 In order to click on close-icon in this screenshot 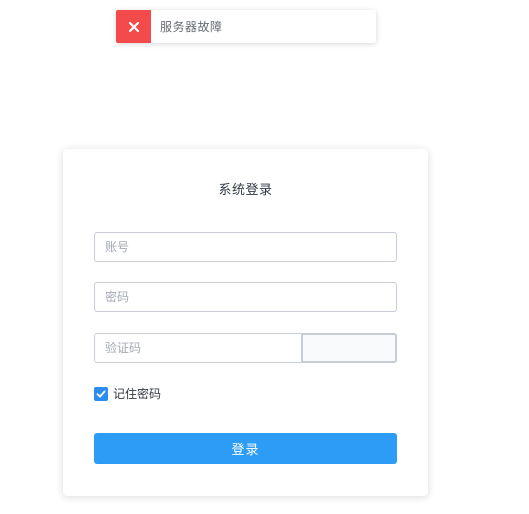, I will do `click(133, 26)`.